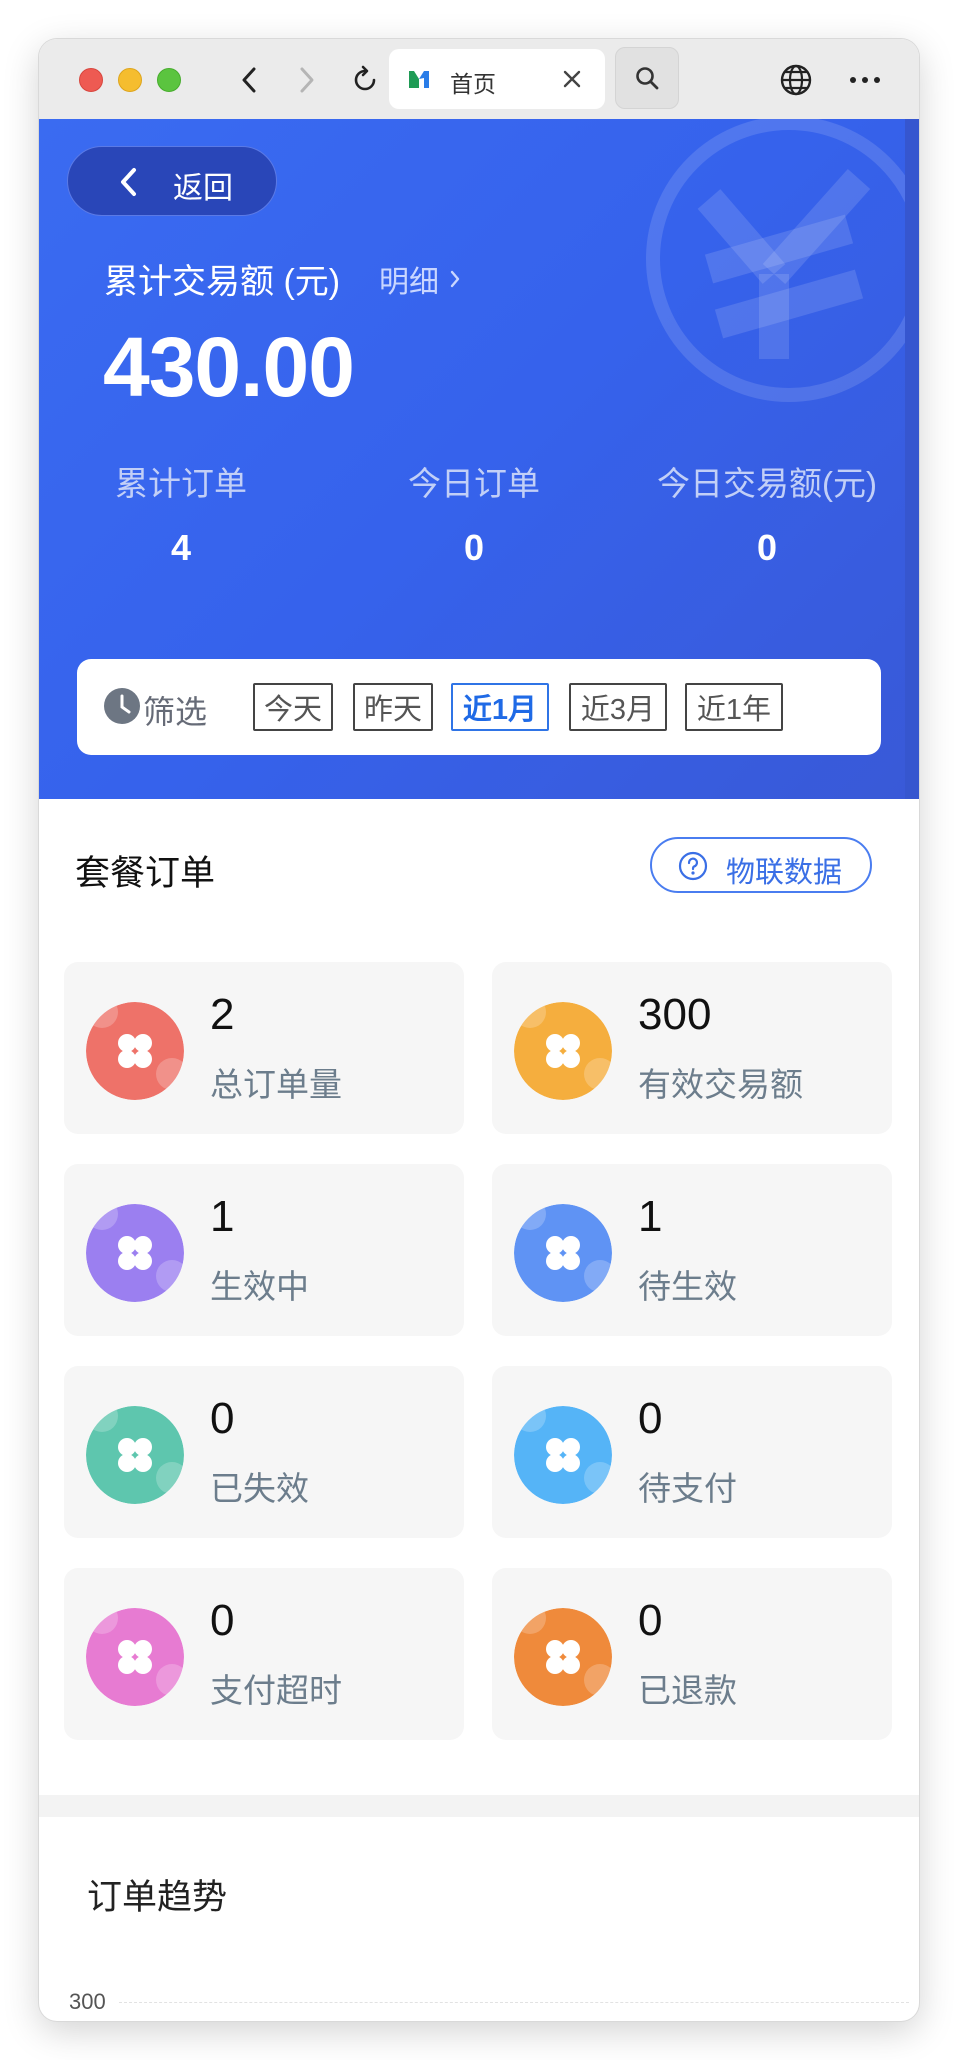 This screenshot has width=958, height=2060. What do you see at coordinates (687, 1286) in the screenshot?
I see `stat-card-label: 待生效` at bounding box center [687, 1286].